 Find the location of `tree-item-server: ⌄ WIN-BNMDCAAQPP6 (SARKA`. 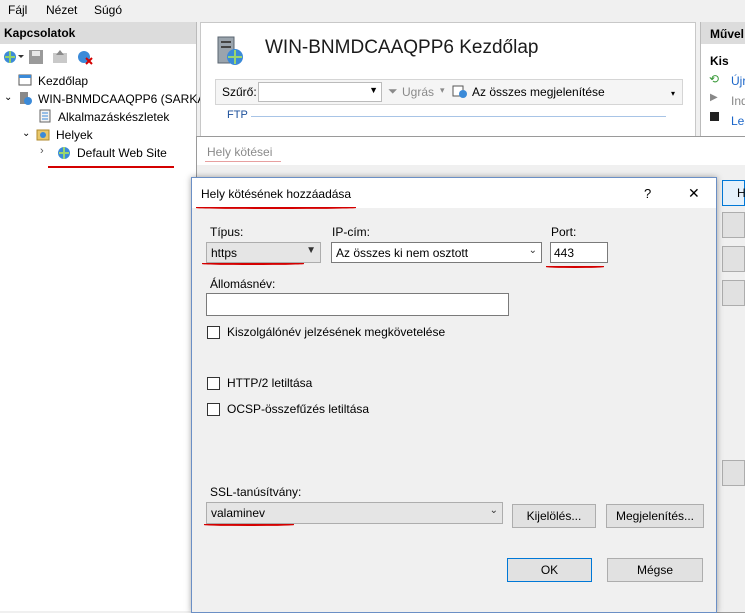

tree-item-server: ⌄ WIN-BNMDCAAQPP6 (SARKA is located at coordinates (104, 99).